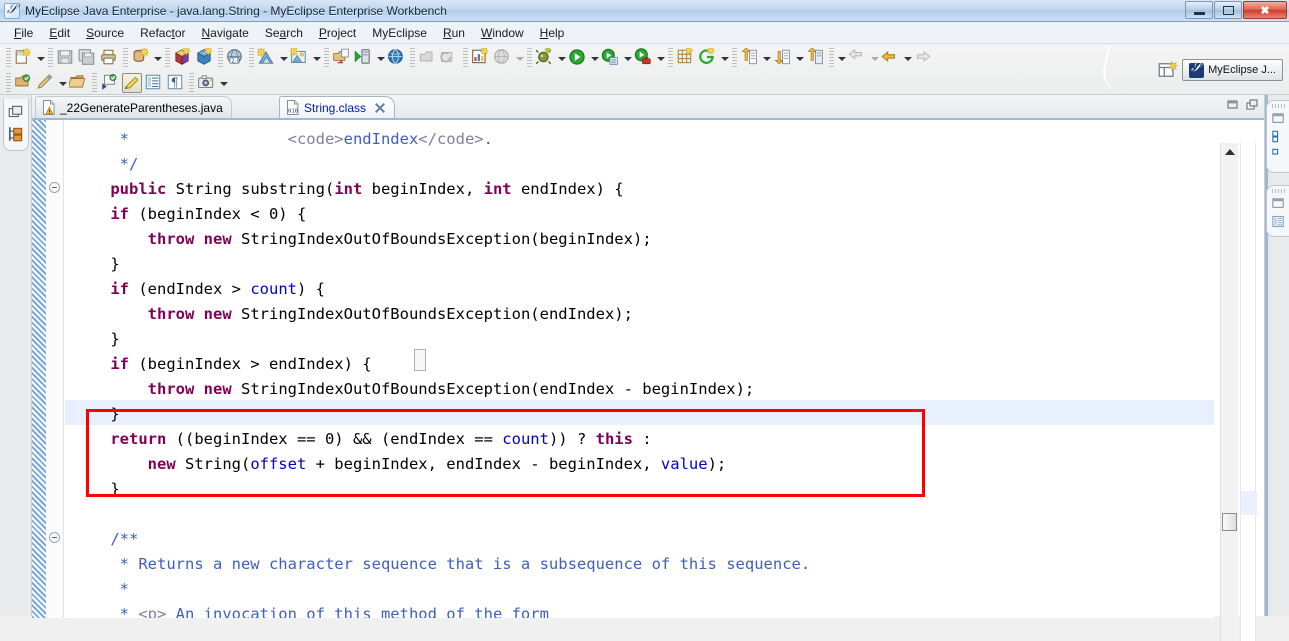 This screenshot has width=1289, height=641. What do you see at coordinates (342, 58) in the screenshot?
I see `import-icon` at bounding box center [342, 58].